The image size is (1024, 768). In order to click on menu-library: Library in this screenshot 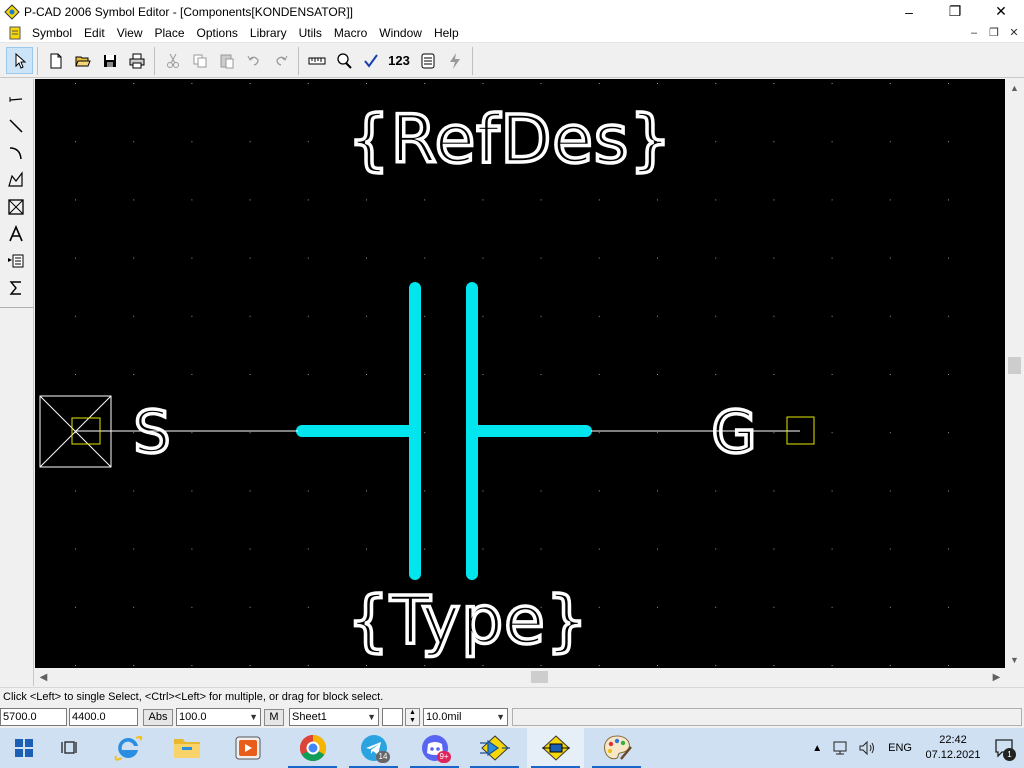, I will do `click(268, 33)`.